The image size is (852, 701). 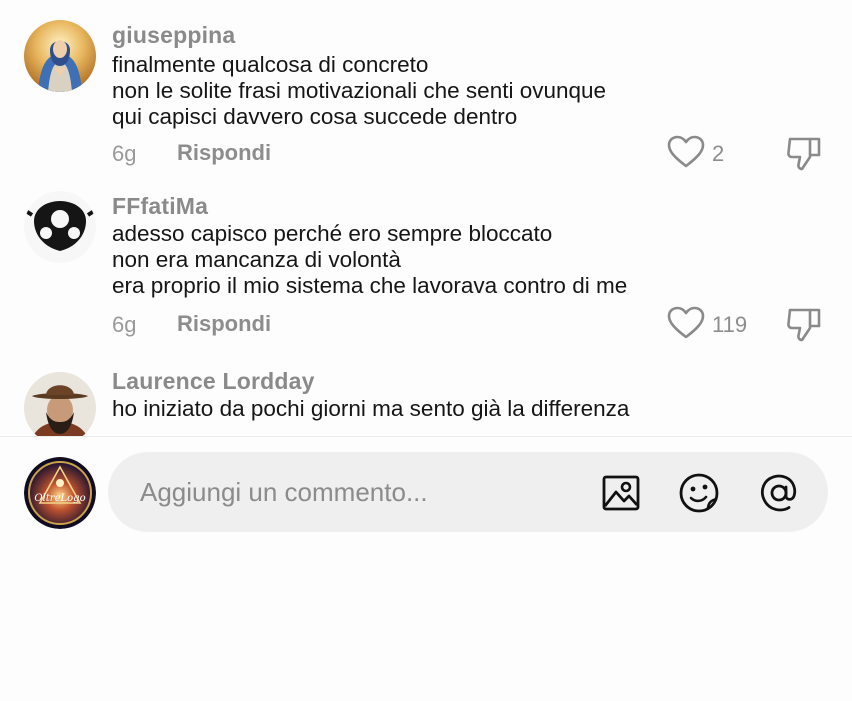 I want to click on comment-composer, so click(x=468, y=492).